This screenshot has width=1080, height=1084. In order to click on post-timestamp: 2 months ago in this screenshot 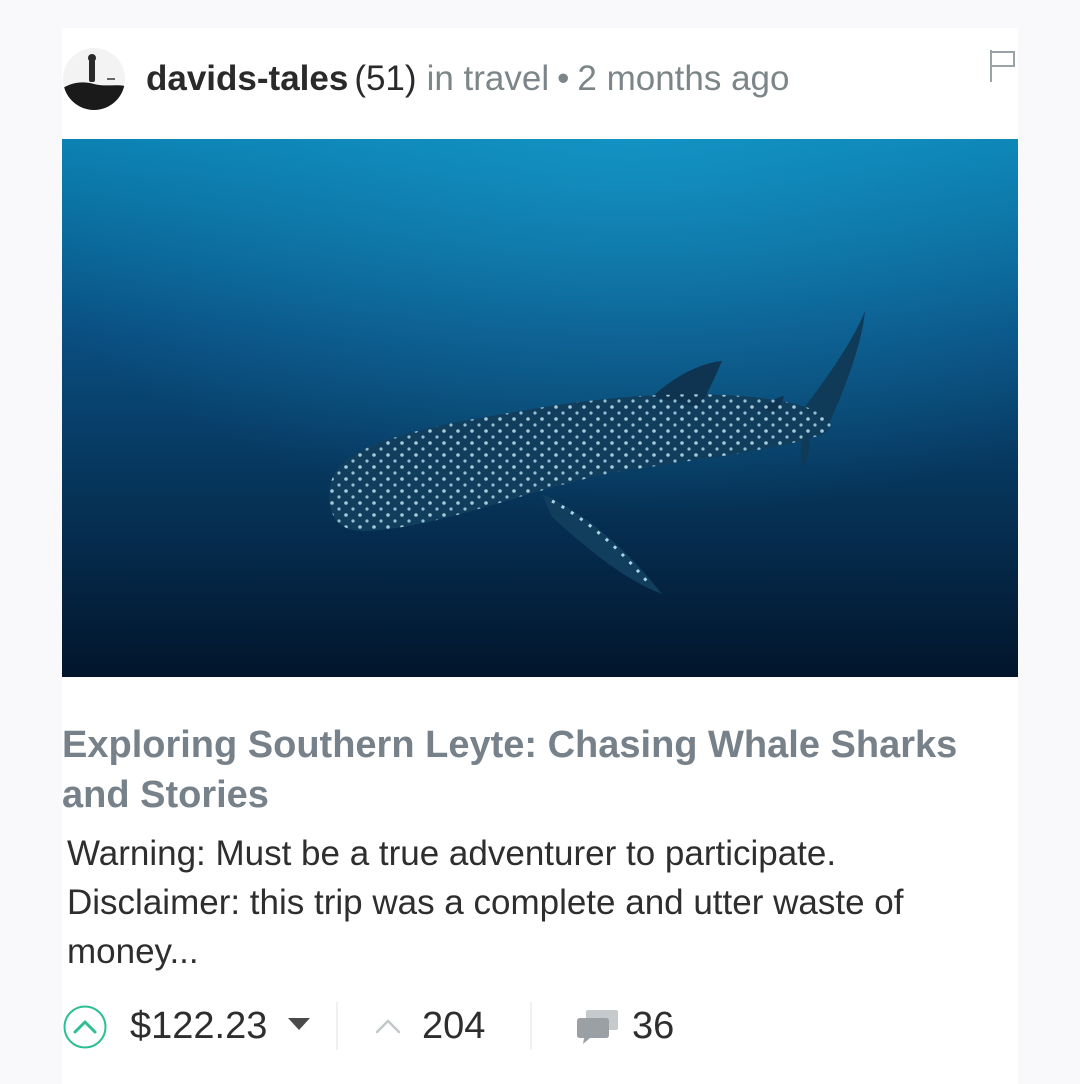, I will do `click(683, 78)`.